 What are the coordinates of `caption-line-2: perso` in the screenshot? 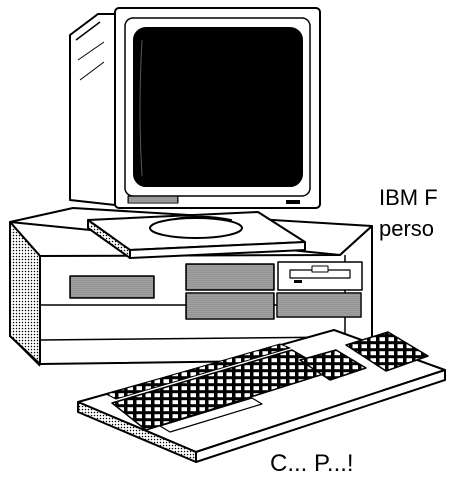 It's located at (407, 228).